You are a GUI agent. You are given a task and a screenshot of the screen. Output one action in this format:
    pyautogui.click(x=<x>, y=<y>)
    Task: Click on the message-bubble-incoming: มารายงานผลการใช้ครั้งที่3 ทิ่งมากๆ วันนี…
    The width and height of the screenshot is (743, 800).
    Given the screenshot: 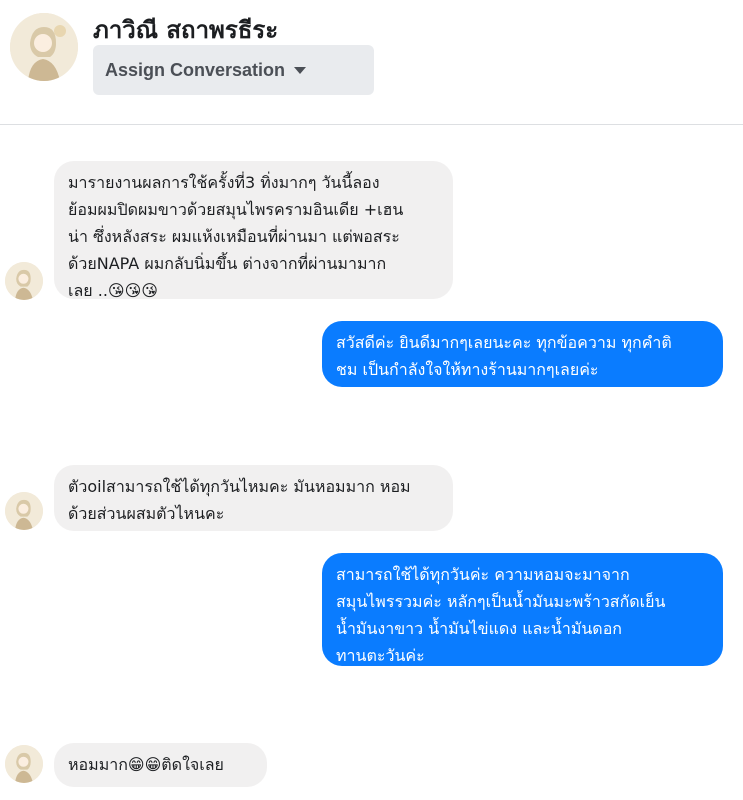 What is the action you would take?
    pyautogui.click(x=253, y=230)
    